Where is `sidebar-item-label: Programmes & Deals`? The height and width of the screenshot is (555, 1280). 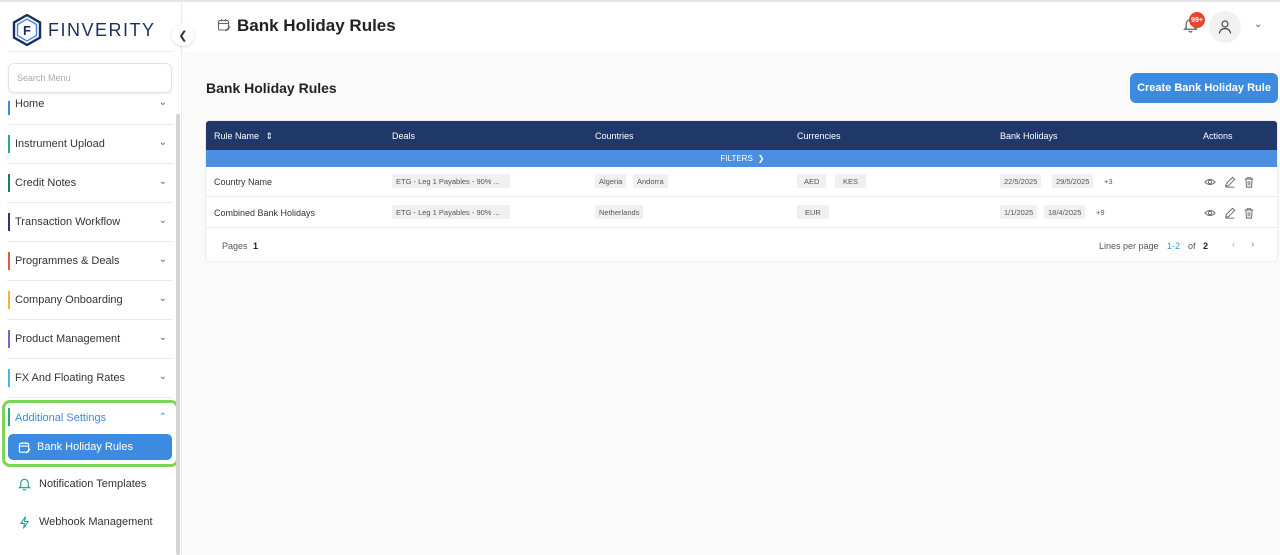 sidebar-item-label: Programmes & Deals is located at coordinates (67, 261).